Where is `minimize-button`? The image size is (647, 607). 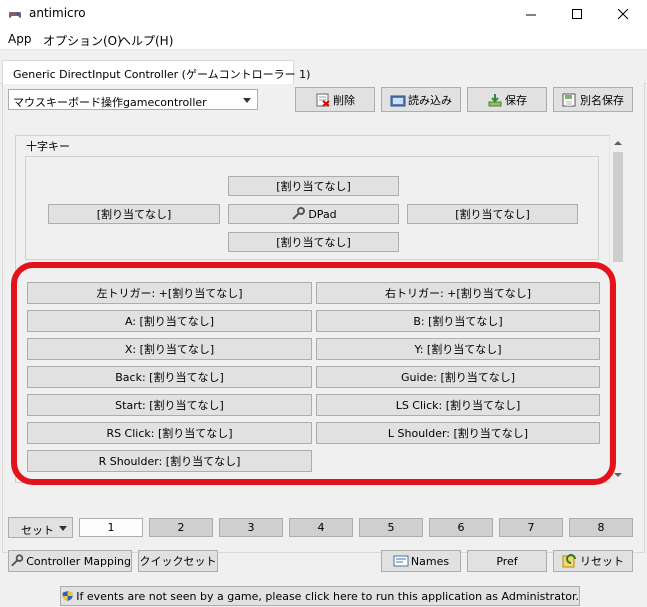
minimize-button is located at coordinates (532, 14).